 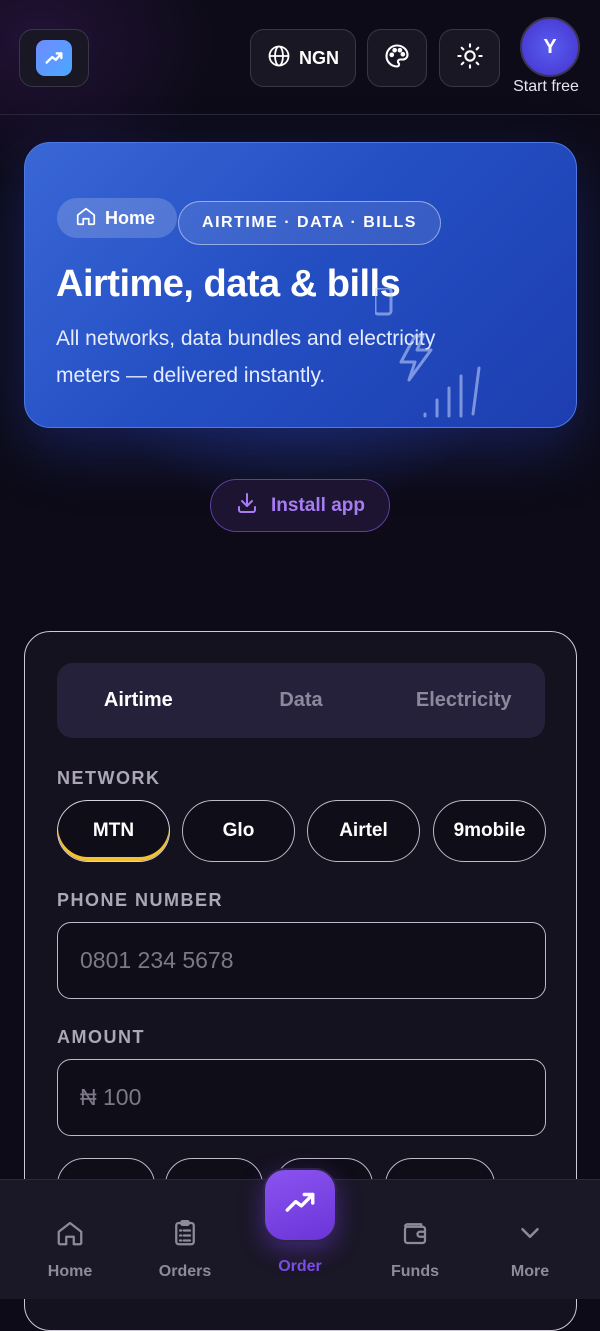 What do you see at coordinates (463, 700) in the screenshot?
I see `tab-electricity: Electricity` at bounding box center [463, 700].